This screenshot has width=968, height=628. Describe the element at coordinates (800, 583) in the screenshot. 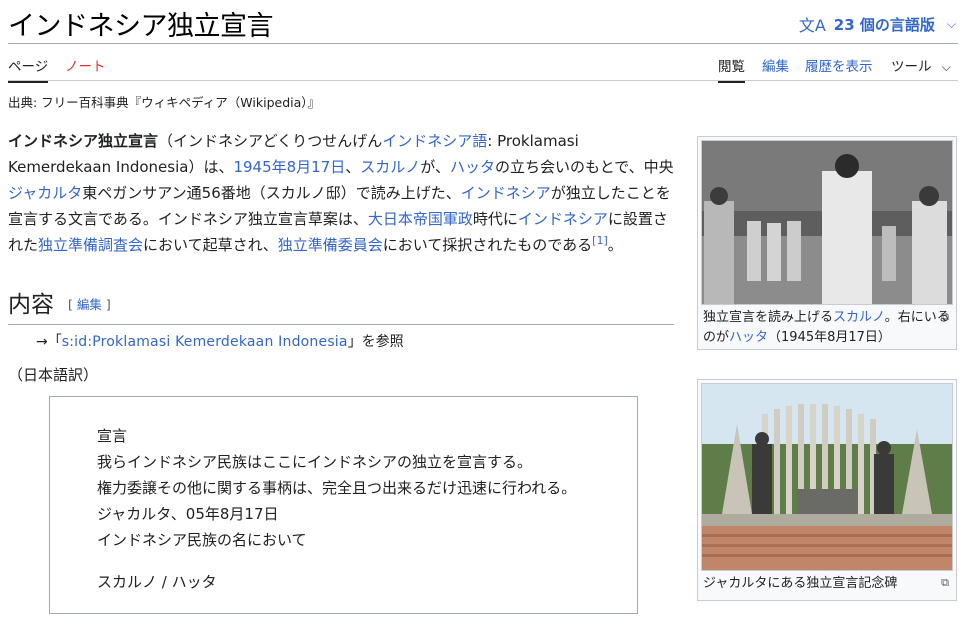

I see `caption-text: ジャカルタにある独立宣言記念碑` at that location.